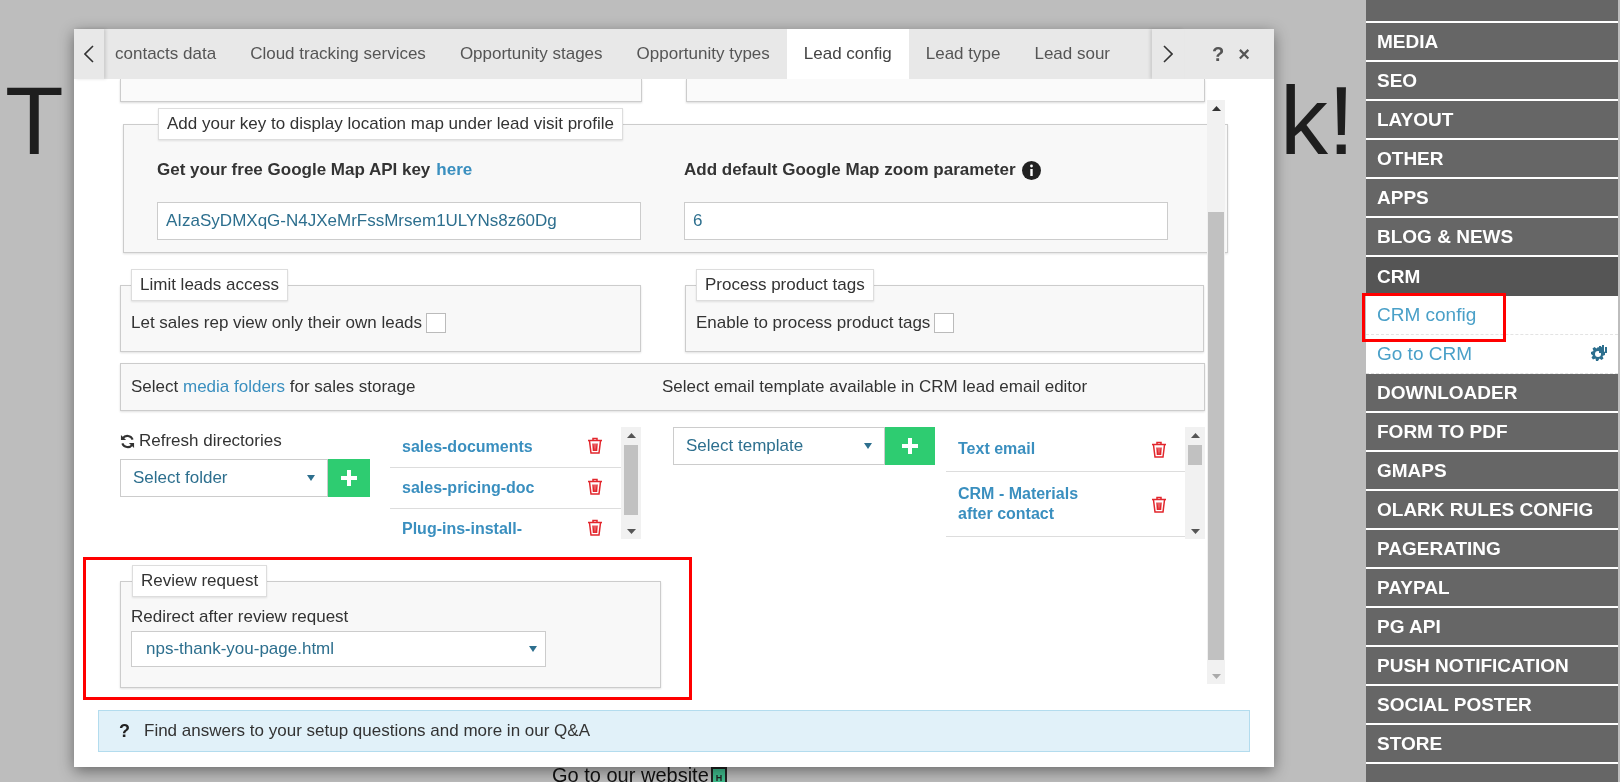 The width and height of the screenshot is (1620, 782). What do you see at coordinates (467, 447) in the screenshot?
I see `folder-item: sales-documents` at bounding box center [467, 447].